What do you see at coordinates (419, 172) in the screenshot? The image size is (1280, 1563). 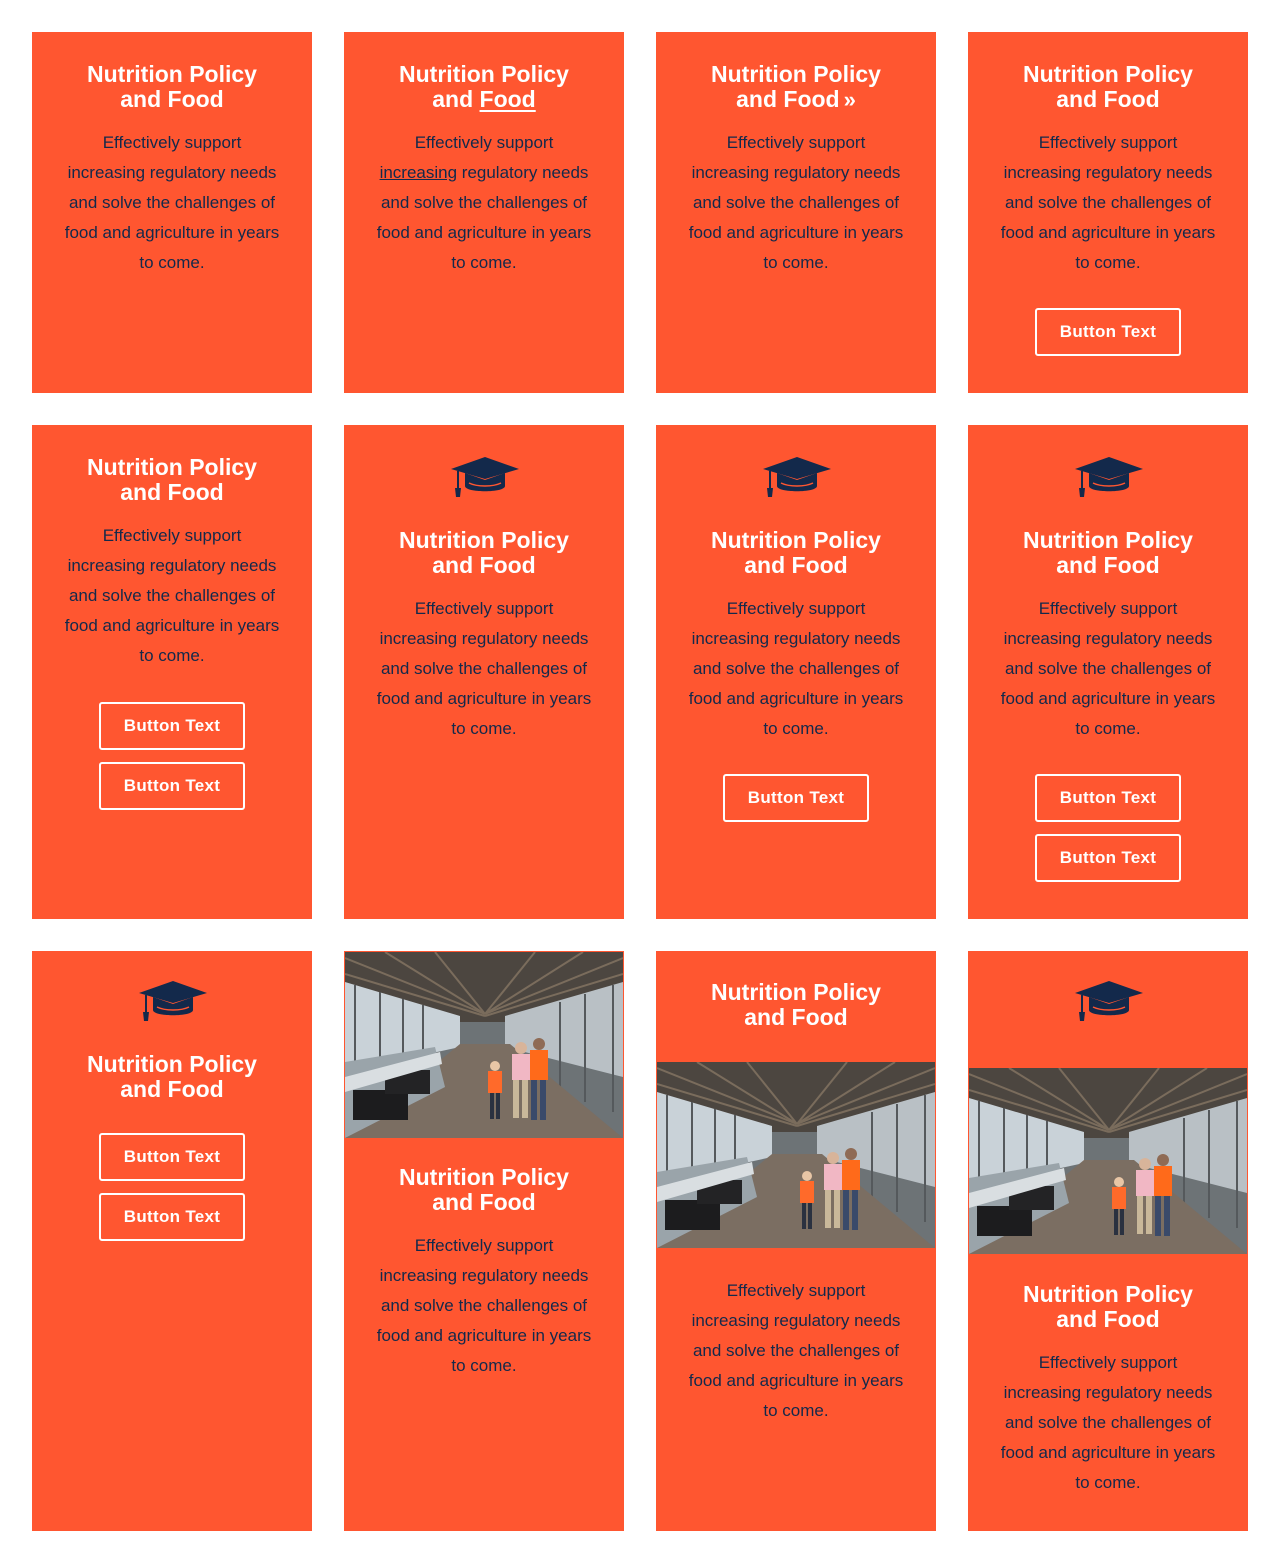 I see `body-link: increasing` at bounding box center [419, 172].